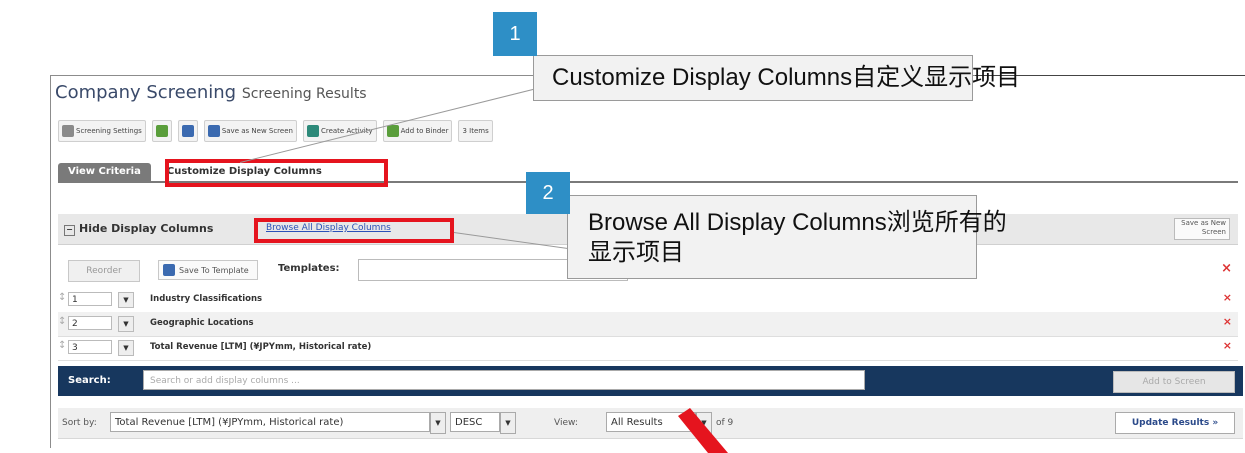 This screenshot has height=453, width=1245. I want to click on binder-icon, so click(392, 131).